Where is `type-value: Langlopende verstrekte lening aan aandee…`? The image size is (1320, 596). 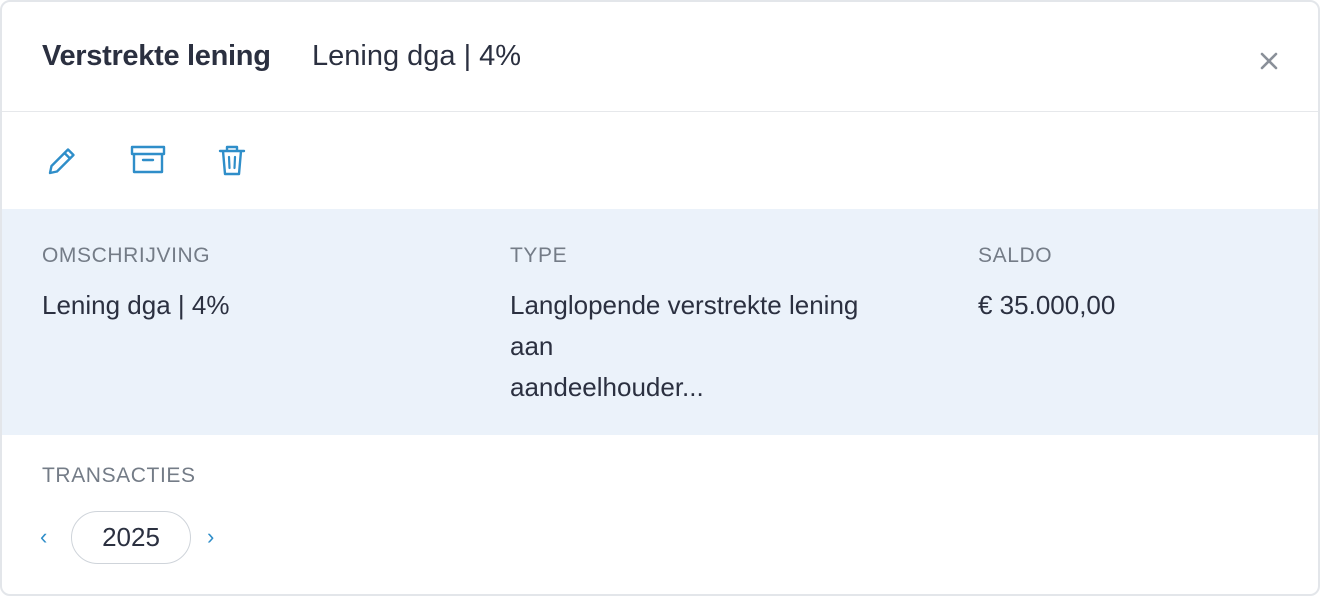
type-value: Langlopende verstrekte lening aan aandee… is located at coordinates (720, 346).